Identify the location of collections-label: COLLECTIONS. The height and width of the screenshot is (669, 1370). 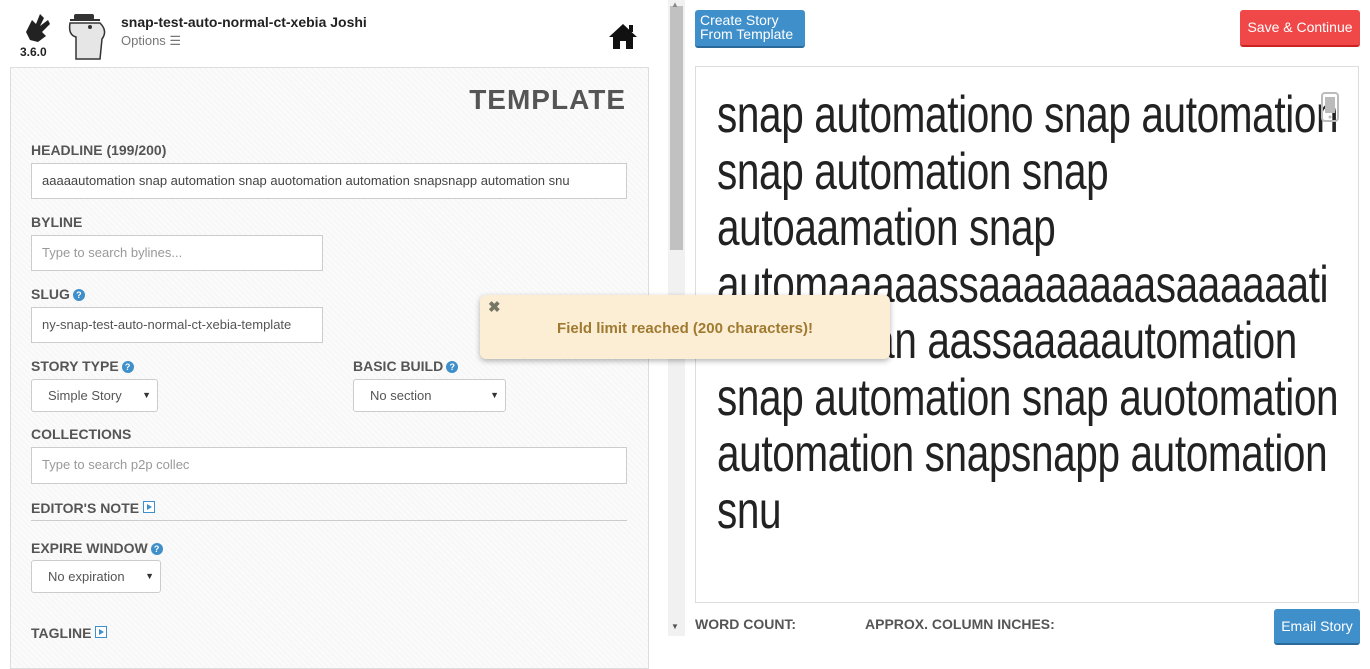
(81, 434).